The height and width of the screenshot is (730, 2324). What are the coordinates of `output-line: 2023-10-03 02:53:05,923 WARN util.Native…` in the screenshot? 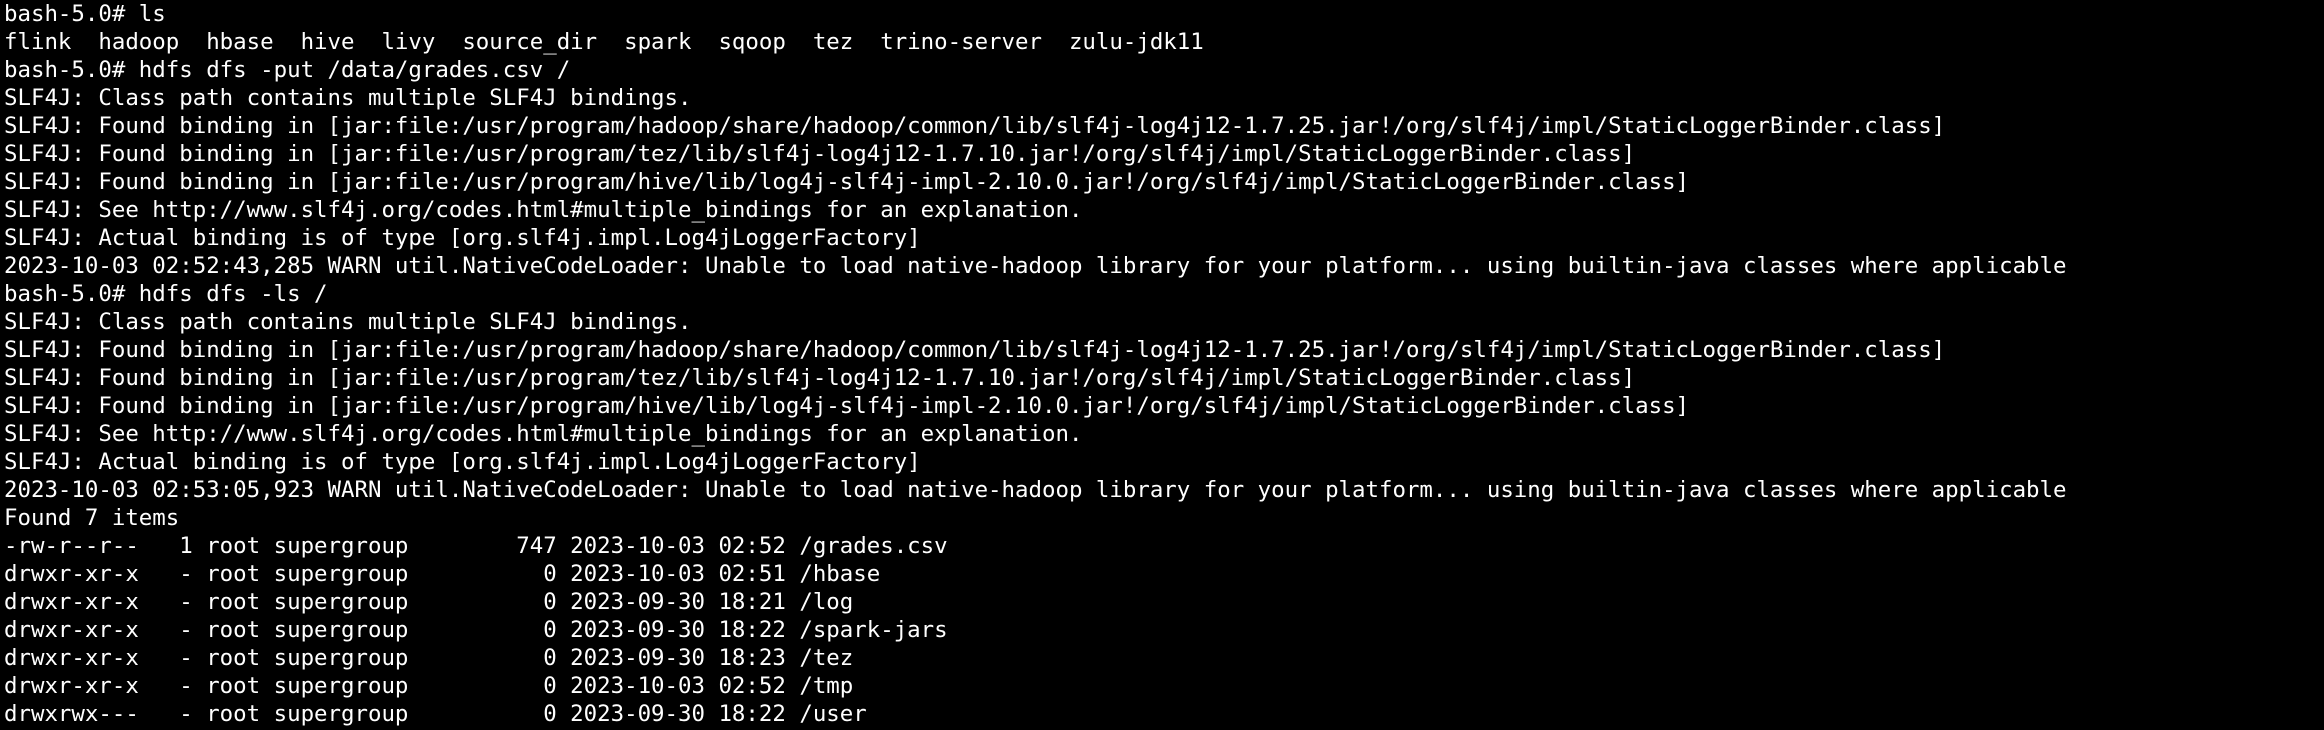 It's located at (1035, 490).